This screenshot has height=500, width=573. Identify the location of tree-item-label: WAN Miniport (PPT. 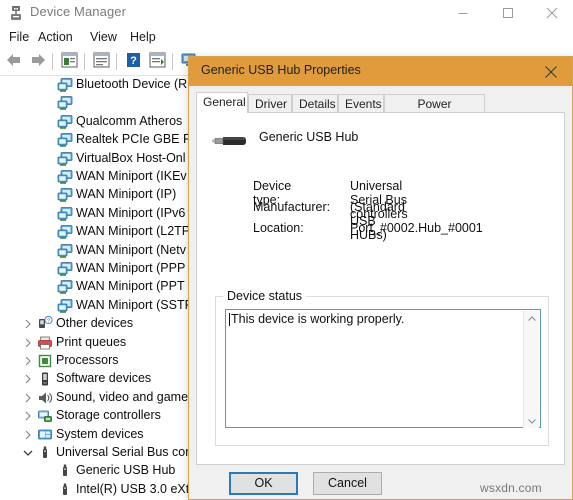
(130, 286).